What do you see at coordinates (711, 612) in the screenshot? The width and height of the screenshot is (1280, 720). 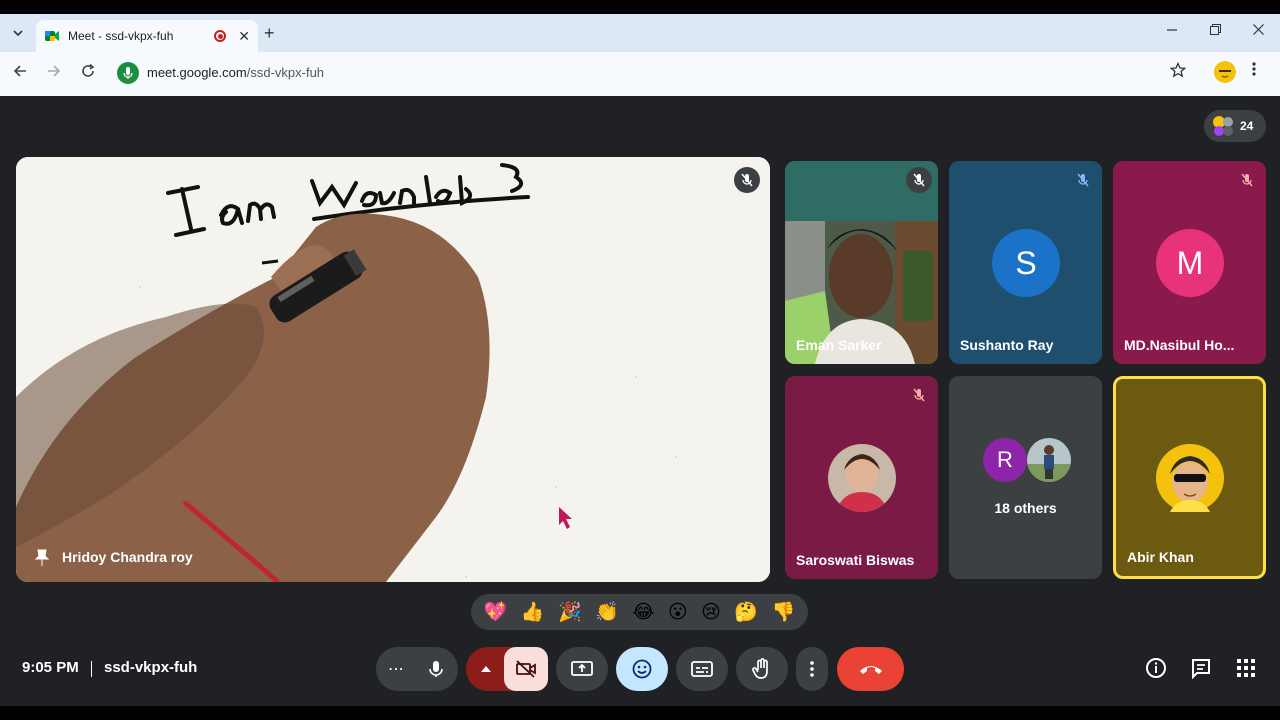 I see `reaction-sad: 😢` at bounding box center [711, 612].